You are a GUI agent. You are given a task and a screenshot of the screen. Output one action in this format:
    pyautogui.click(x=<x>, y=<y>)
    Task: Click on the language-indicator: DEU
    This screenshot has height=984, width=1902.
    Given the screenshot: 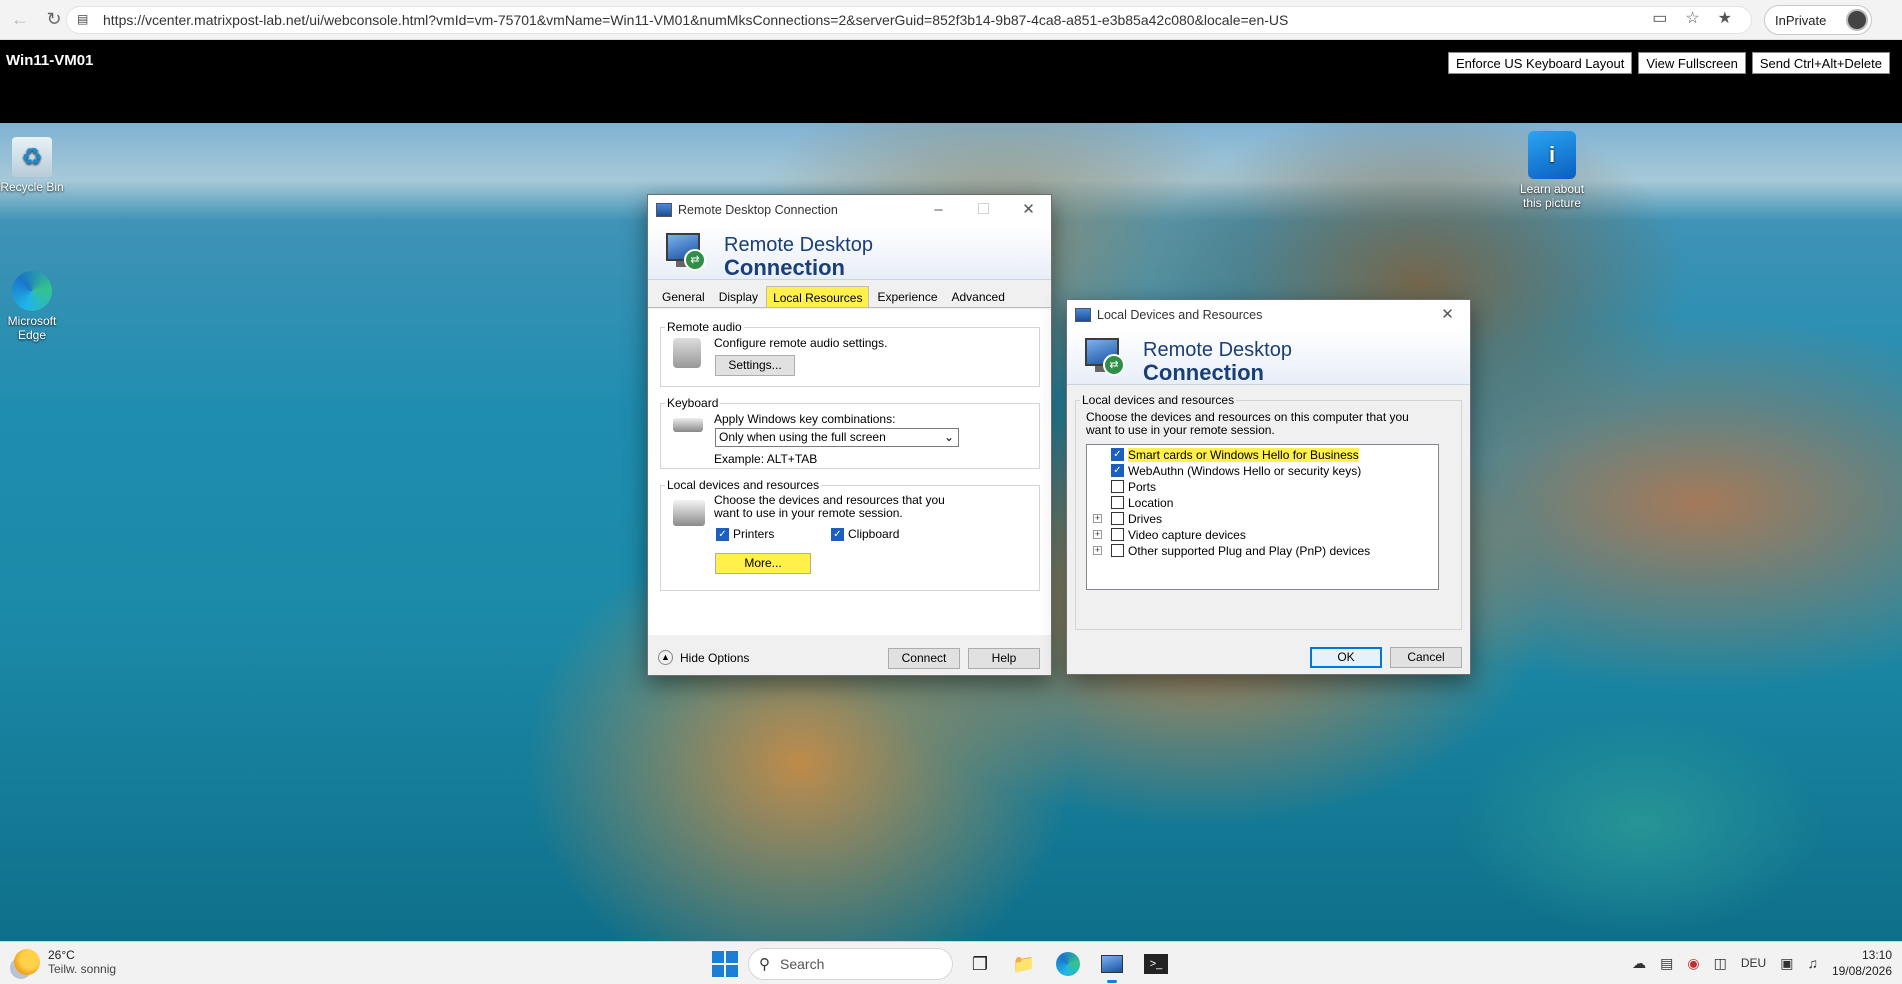 What is the action you would take?
    pyautogui.click(x=1753, y=963)
    